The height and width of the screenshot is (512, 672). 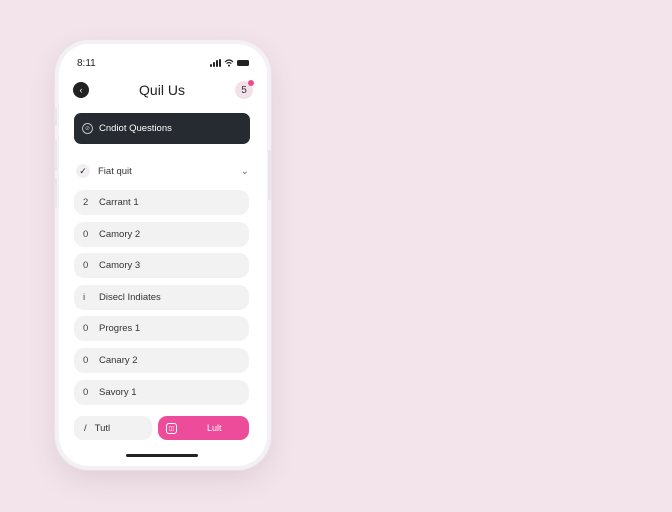 I want to click on list-item-label: Camory 3, so click(x=120, y=266).